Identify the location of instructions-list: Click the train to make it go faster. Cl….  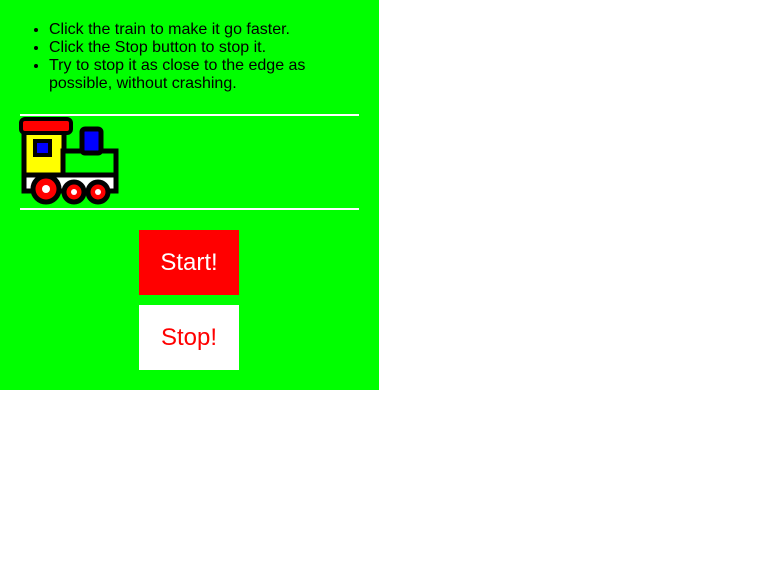
(190, 57).